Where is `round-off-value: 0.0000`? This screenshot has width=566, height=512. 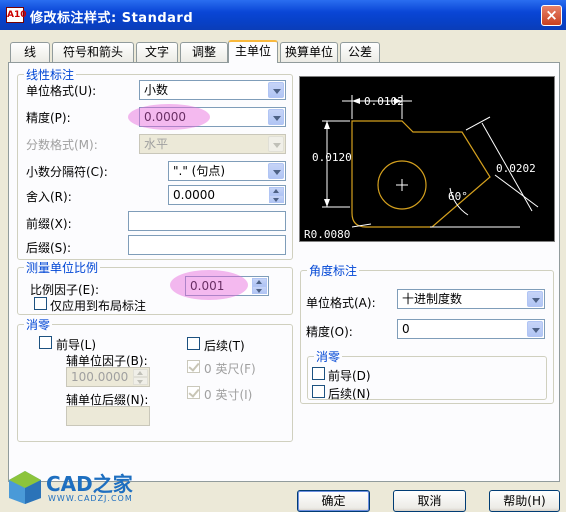 round-off-value: 0.0000 is located at coordinates (194, 195).